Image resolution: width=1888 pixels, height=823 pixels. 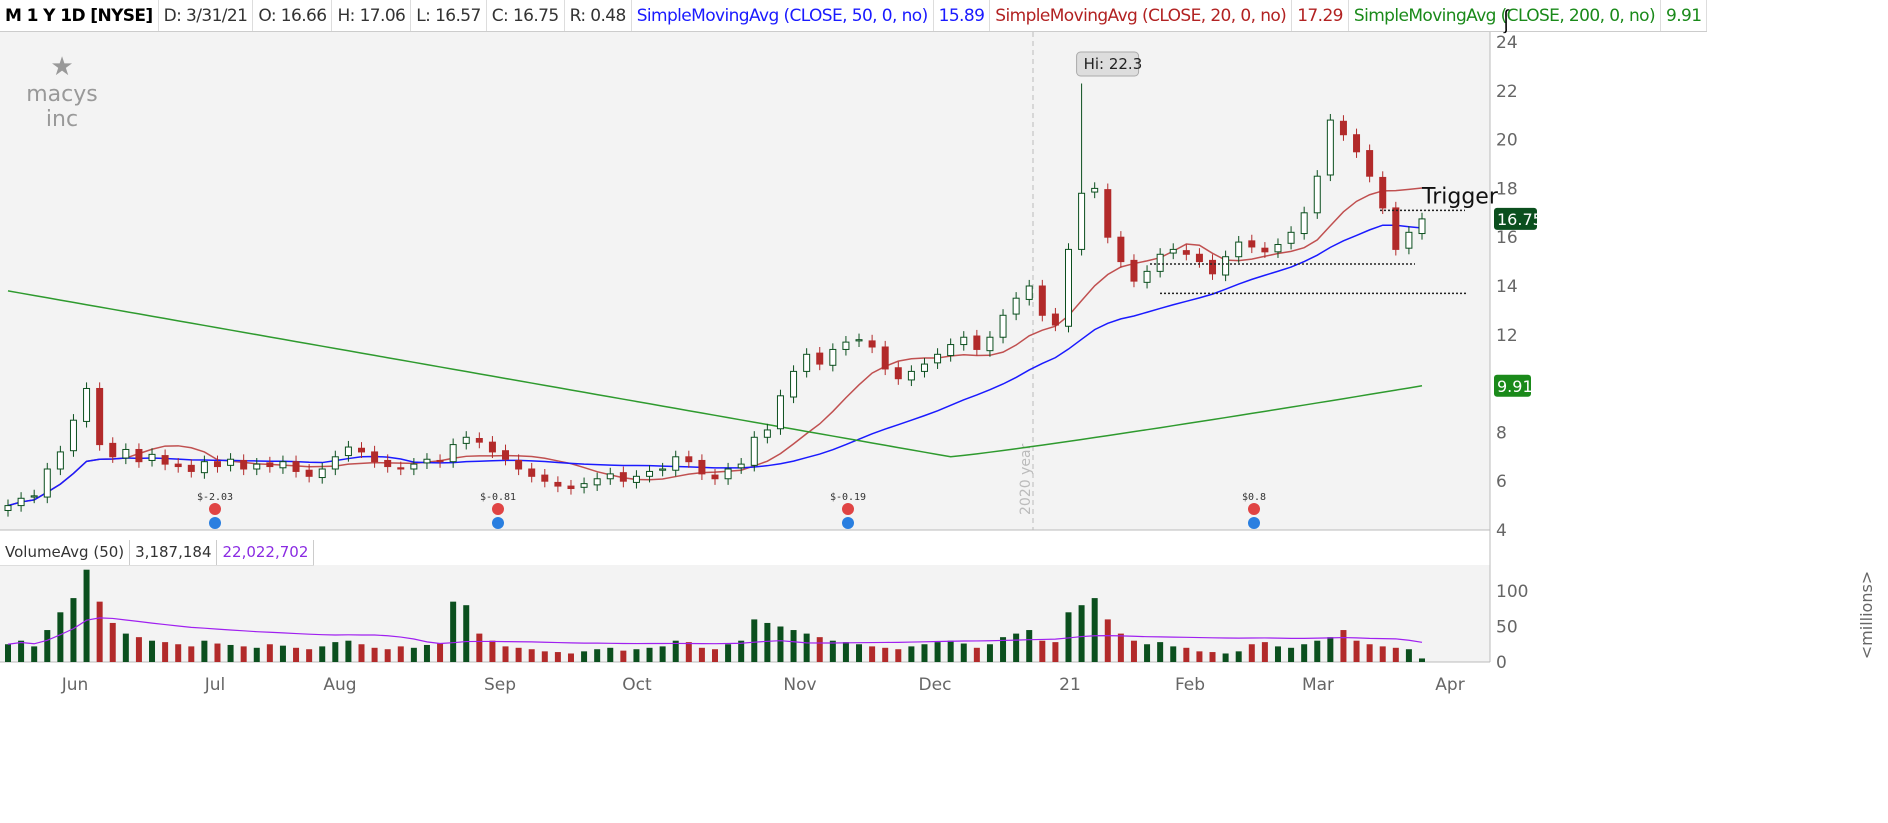 I want to click on volume-label: VolumeAvg (50), so click(x=65, y=552).